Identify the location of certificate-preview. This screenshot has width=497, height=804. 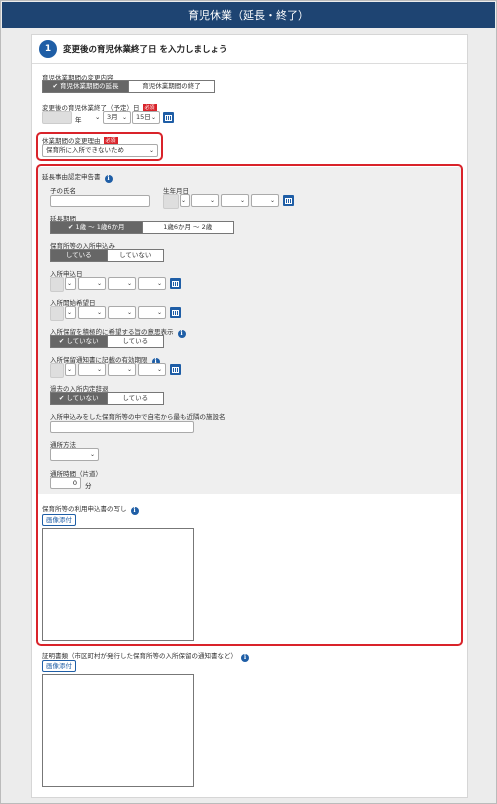
(118, 730).